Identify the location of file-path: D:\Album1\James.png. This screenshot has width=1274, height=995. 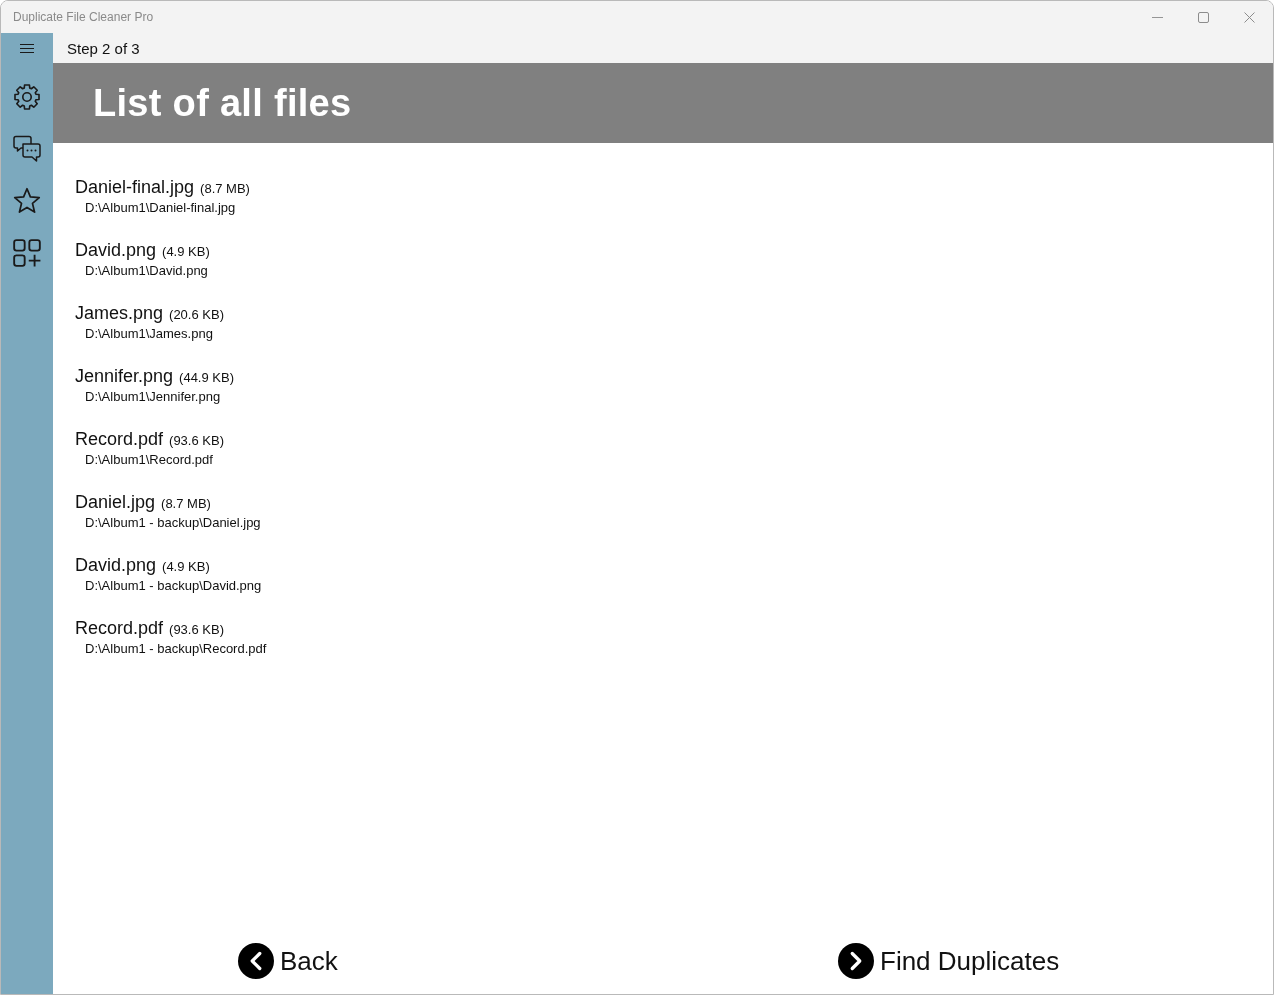
(148, 334).